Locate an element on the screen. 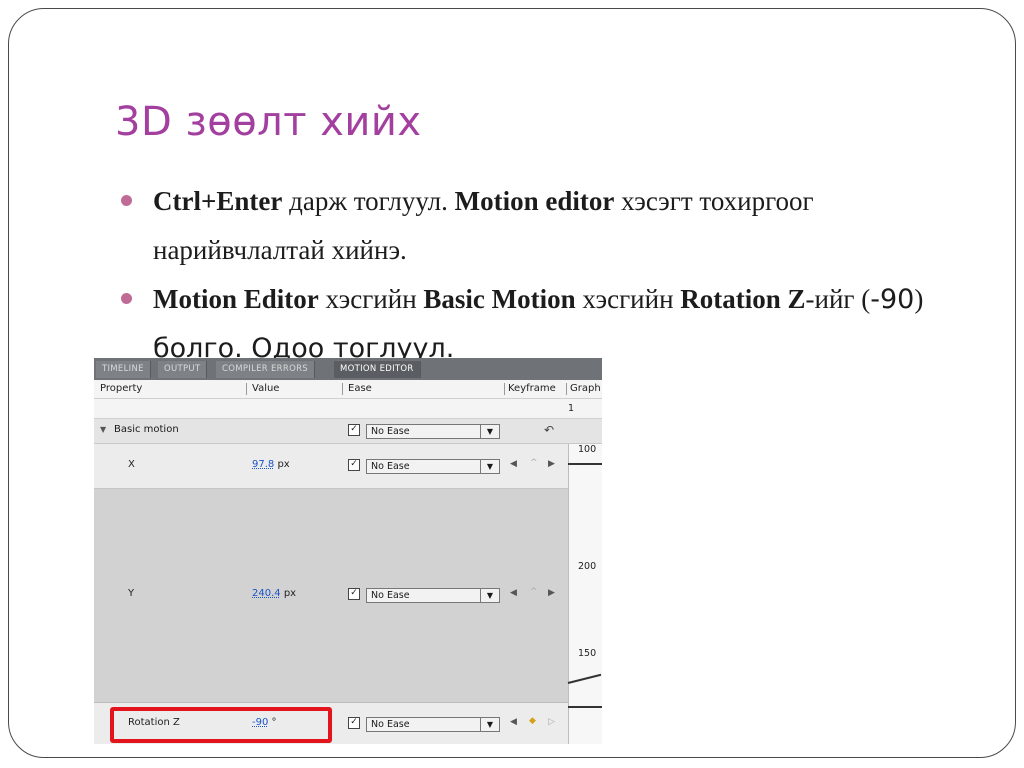  column-header-row: Property Value Ease Keyframe Graph is located at coordinates (348, 389).